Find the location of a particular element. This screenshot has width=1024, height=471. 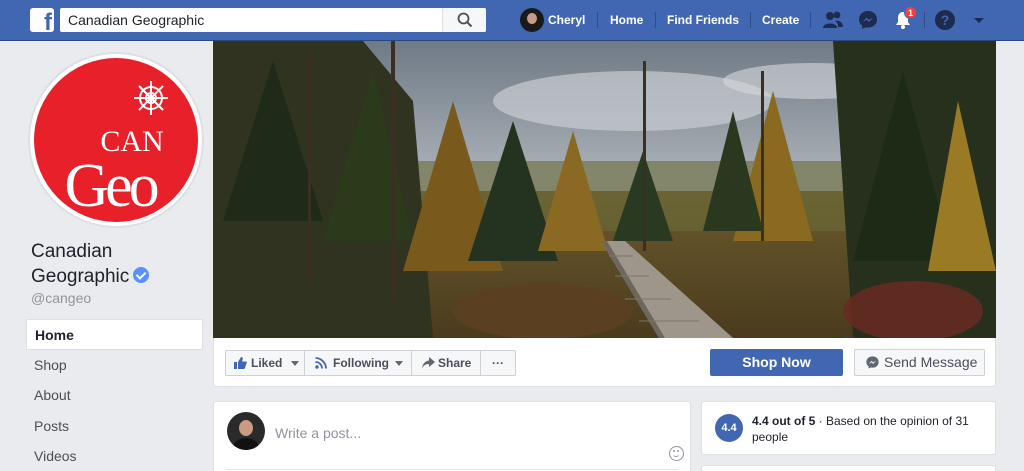

more-options-label: ··· is located at coordinates (498, 363).